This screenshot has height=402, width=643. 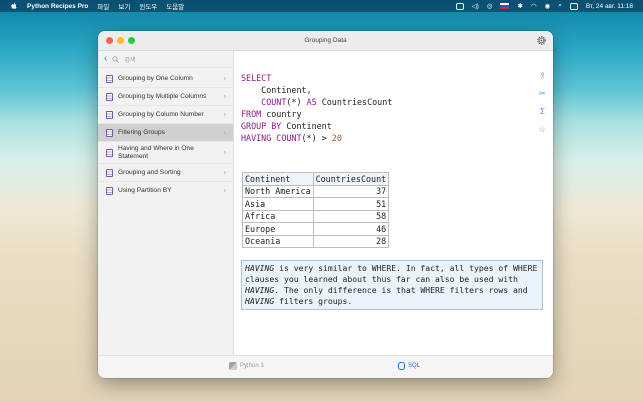 What do you see at coordinates (609, 6) in the screenshot?
I see `menu-clock: Вт, 24 авг. 11:18` at bounding box center [609, 6].